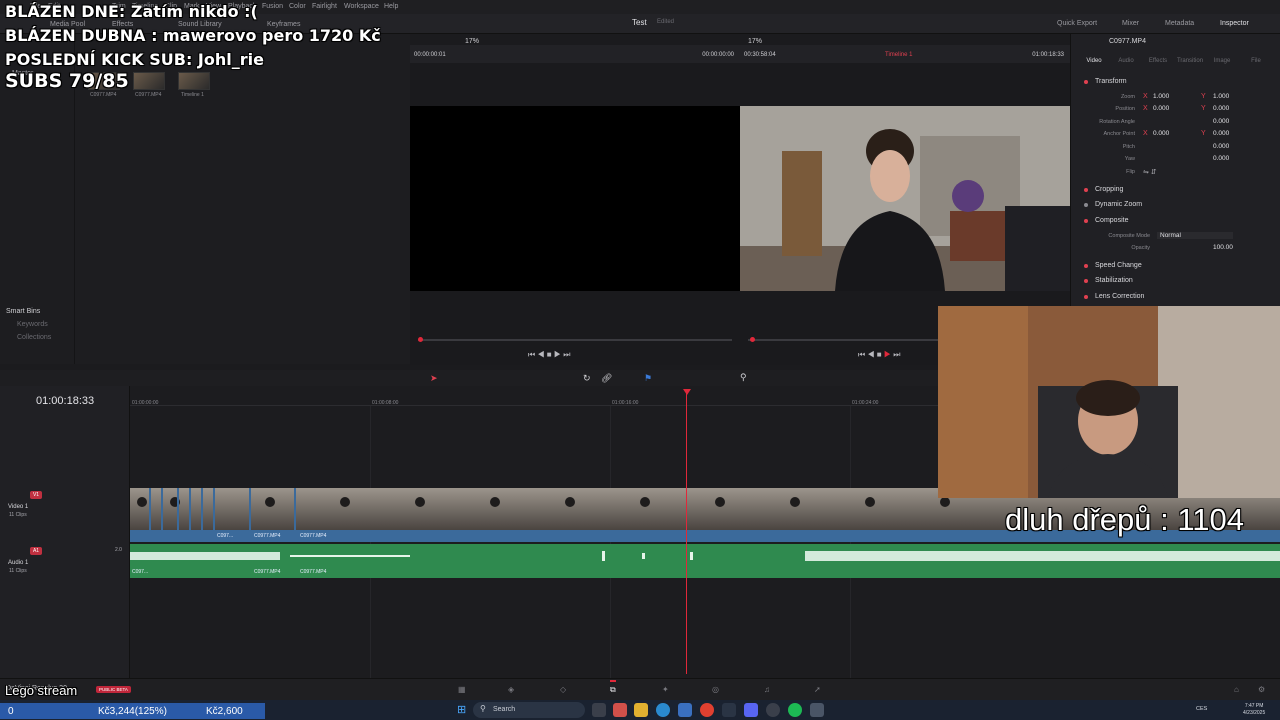 This screenshot has height=720, width=1280. I want to click on home-icon: ⌂, so click(1236, 689).